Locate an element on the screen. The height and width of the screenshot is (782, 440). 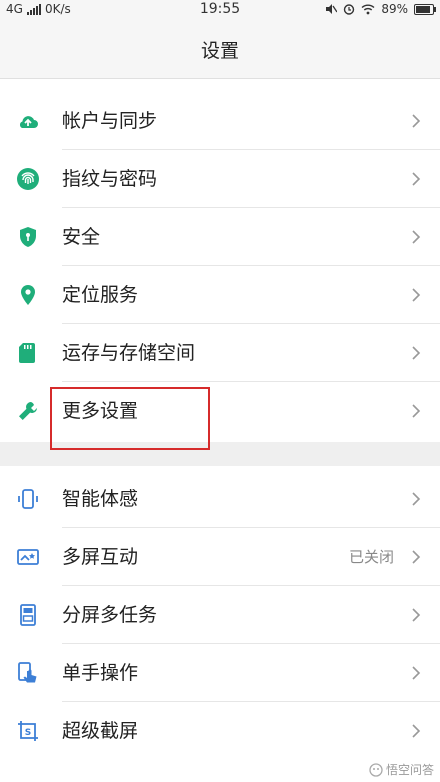
settings-item-smart-motion: 智能体感 is located at coordinates (220, 499).